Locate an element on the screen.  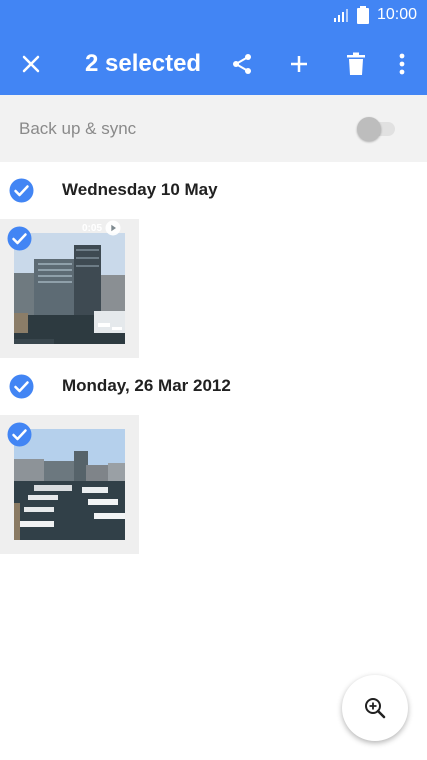
status-bar: 10:00 is located at coordinates (213, 16).